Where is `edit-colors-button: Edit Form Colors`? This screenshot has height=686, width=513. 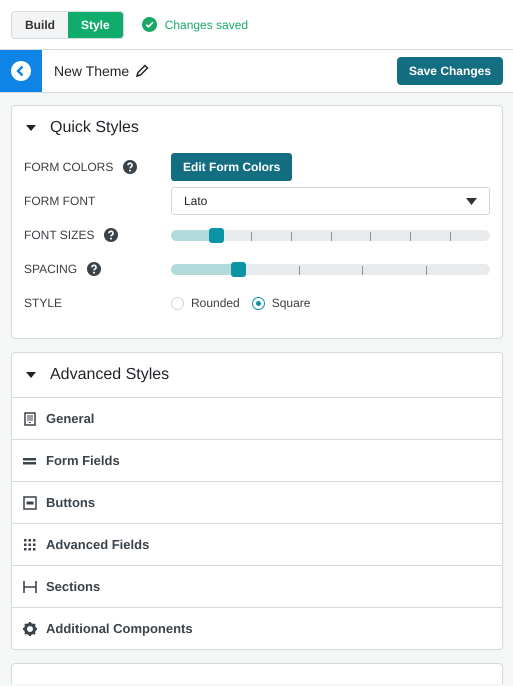
edit-colors-button: Edit Form Colors is located at coordinates (231, 167).